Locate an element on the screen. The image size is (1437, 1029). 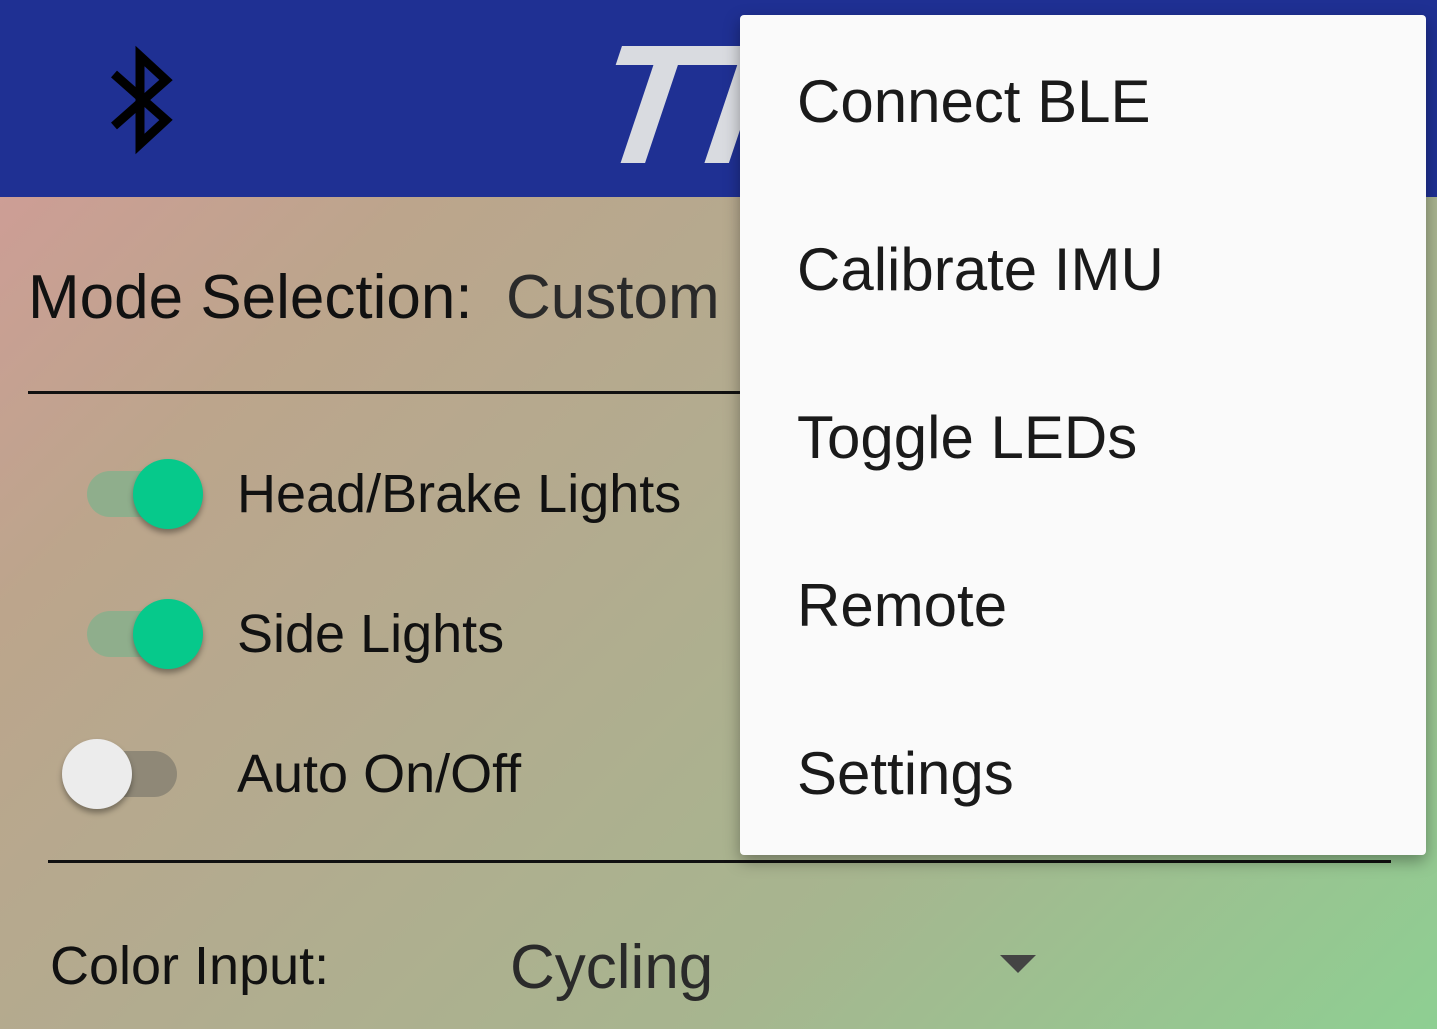
menu-item-toggle-leds: Toggle LEDs is located at coordinates (1083, 435).